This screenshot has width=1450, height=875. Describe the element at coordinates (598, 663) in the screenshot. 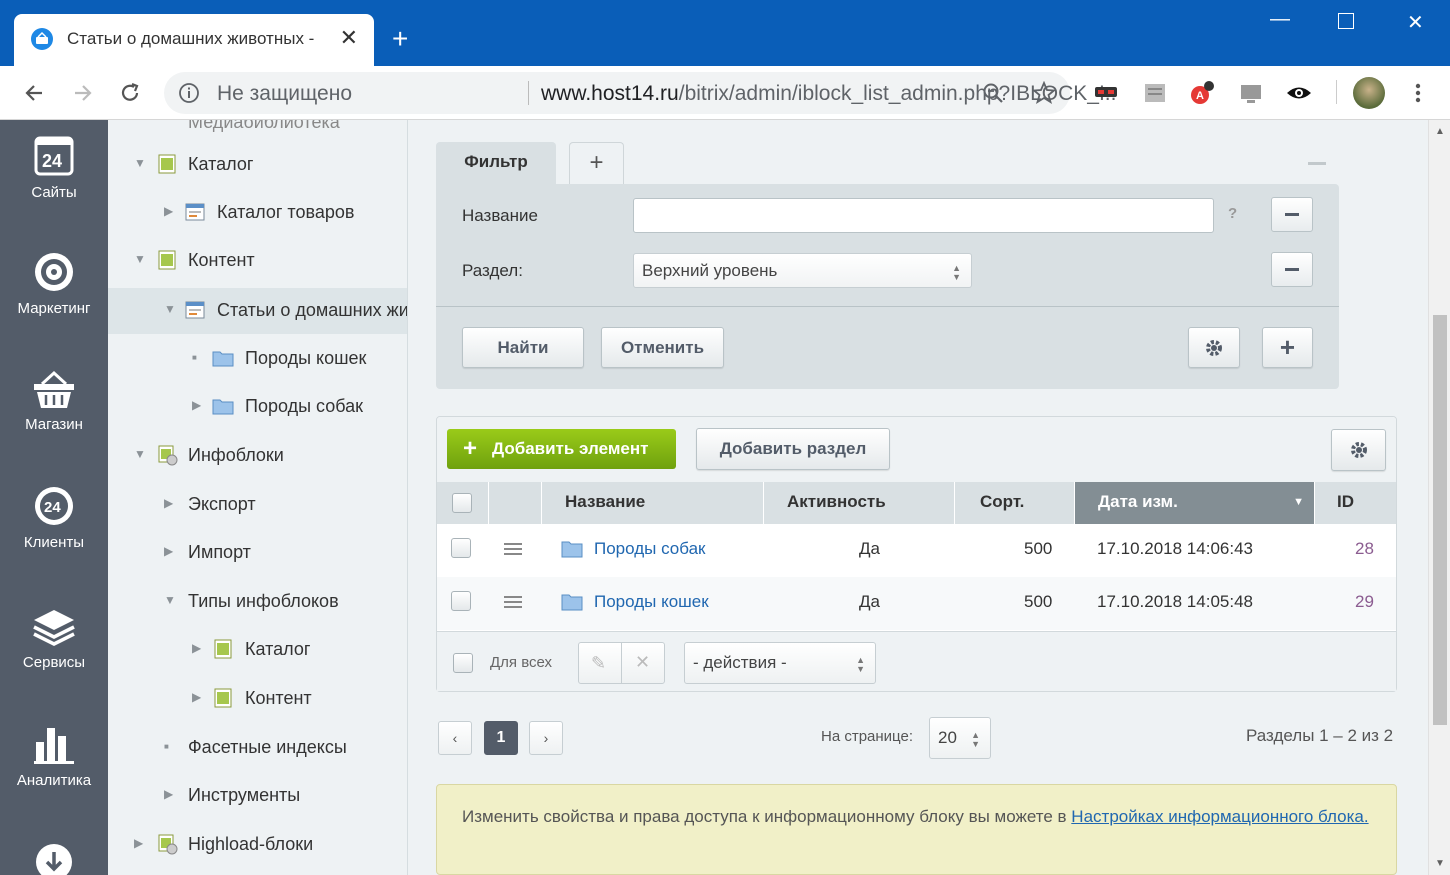

I see `pencil-icon: ✎` at that location.